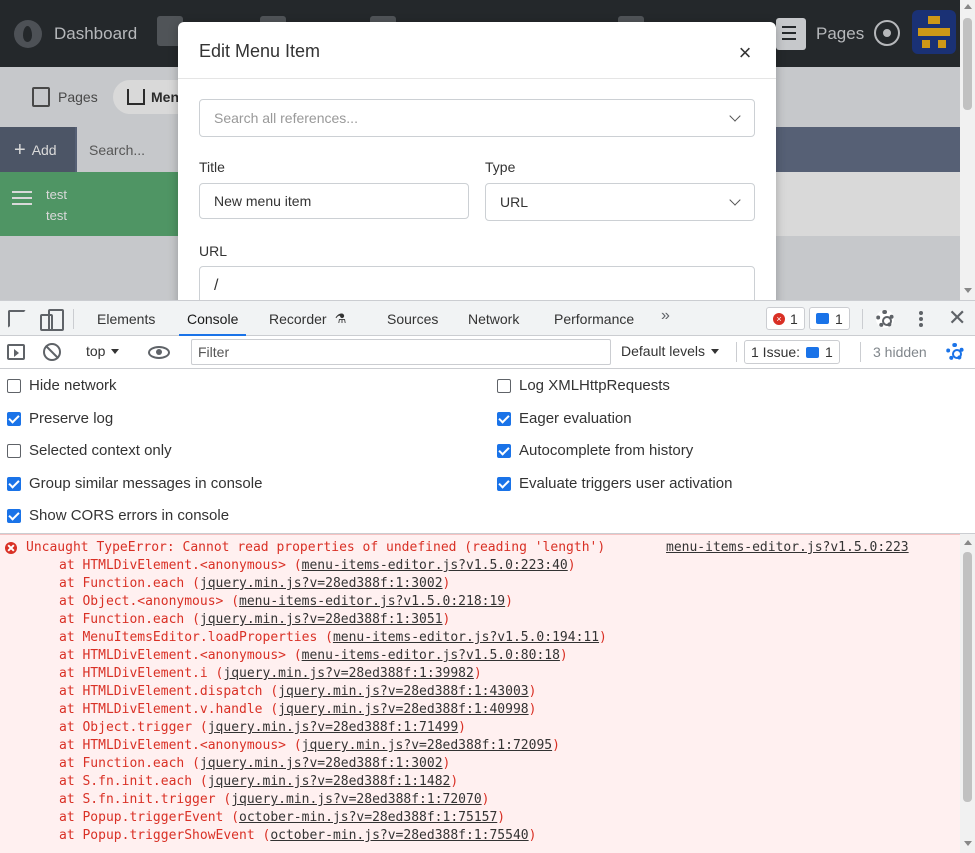 The width and height of the screenshot is (975, 853). What do you see at coordinates (212, 318) in the screenshot?
I see `tab-console: Console` at bounding box center [212, 318].